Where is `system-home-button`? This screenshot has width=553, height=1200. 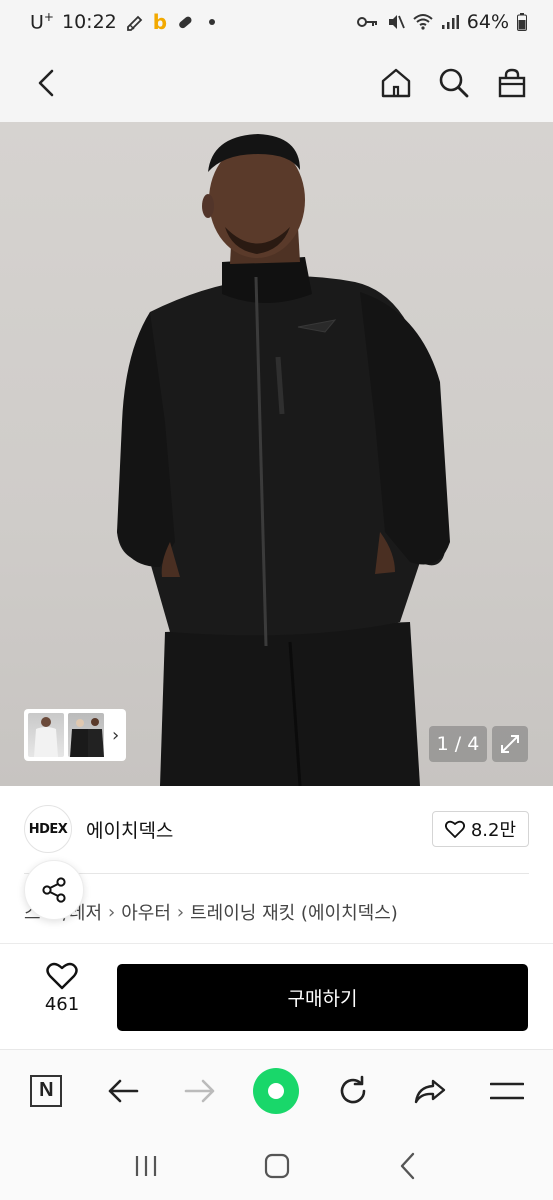
system-home-button is located at coordinates (277, 1166).